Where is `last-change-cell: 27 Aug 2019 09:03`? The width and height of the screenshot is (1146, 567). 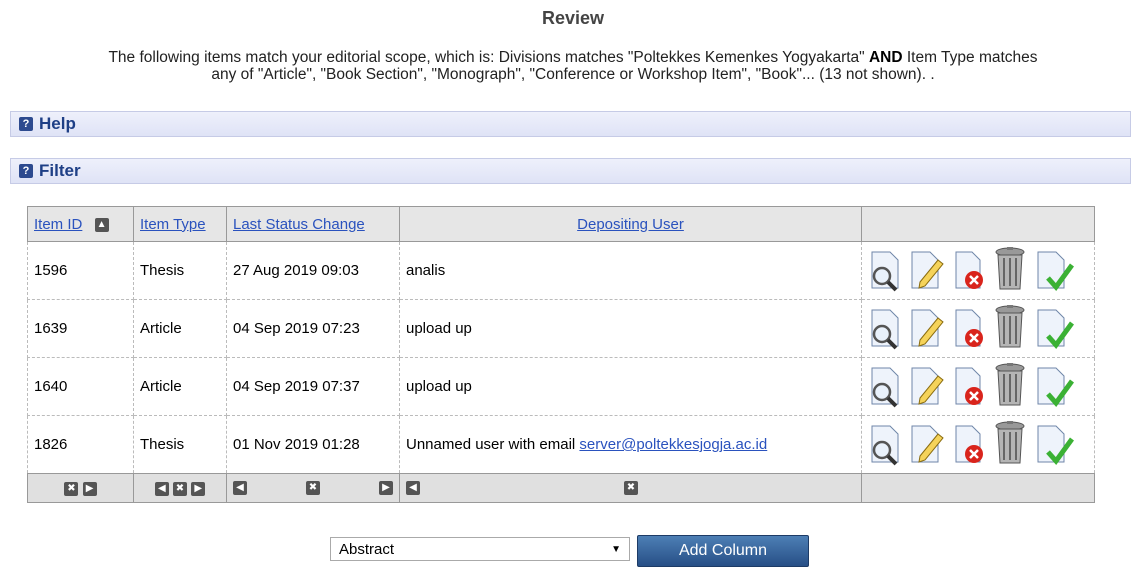 last-change-cell: 27 Aug 2019 09:03 is located at coordinates (313, 270).